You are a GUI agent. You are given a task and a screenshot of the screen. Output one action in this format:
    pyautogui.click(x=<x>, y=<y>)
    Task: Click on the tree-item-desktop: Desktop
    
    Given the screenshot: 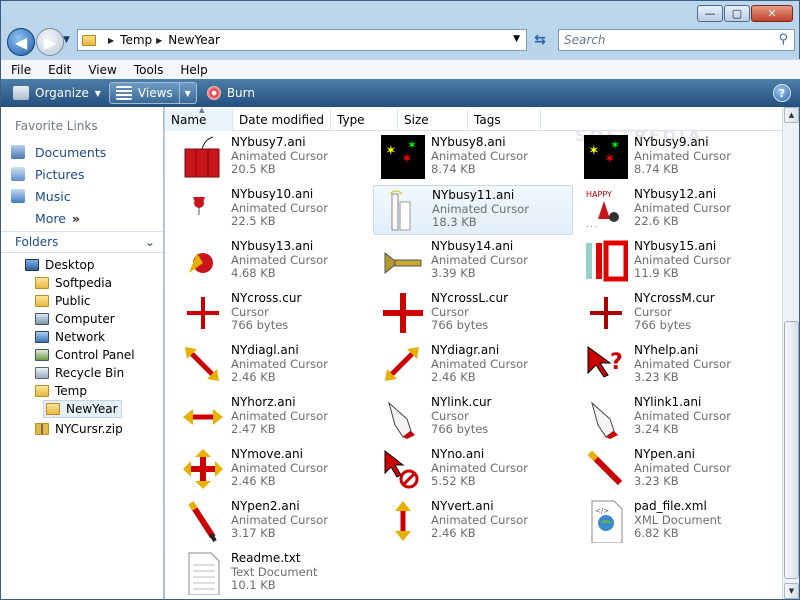 What is the action you would take?
    pyautogui.click(x=60, y=265)
    